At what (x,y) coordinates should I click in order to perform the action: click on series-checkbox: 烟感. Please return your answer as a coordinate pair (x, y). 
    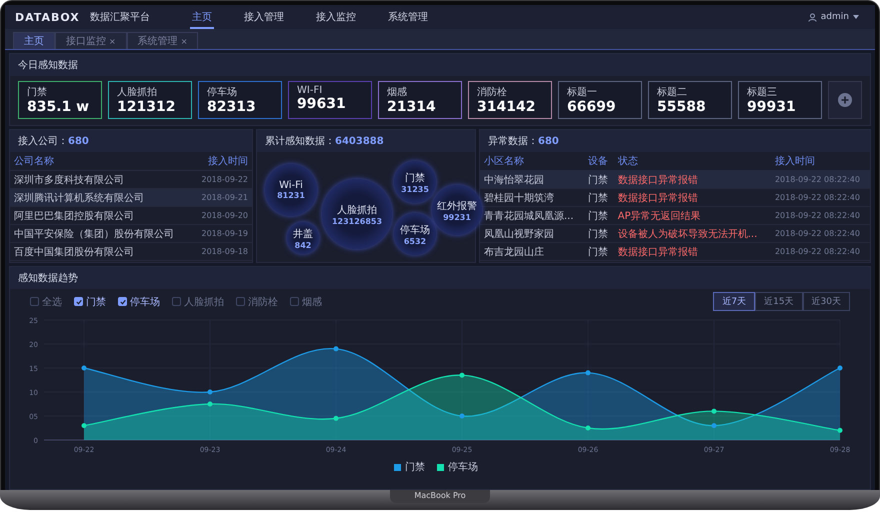
    Looking at the image, I should click on (306, 301).